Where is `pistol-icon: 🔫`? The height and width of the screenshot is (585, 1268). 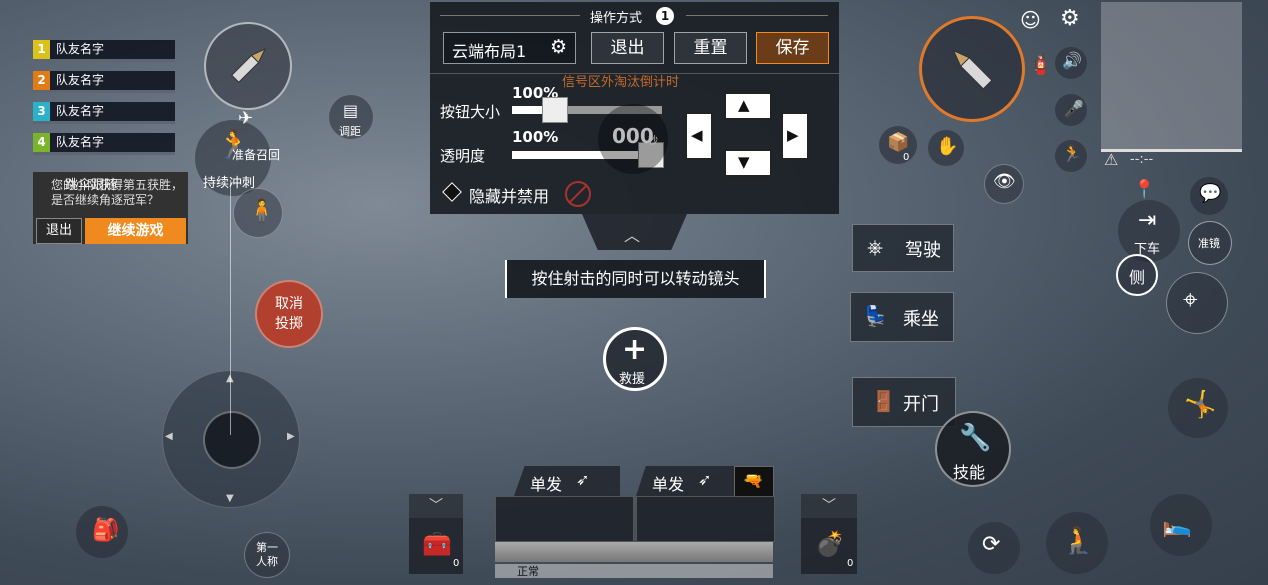
pistol-icon: 🔫 is located at coordinates (753, 480).